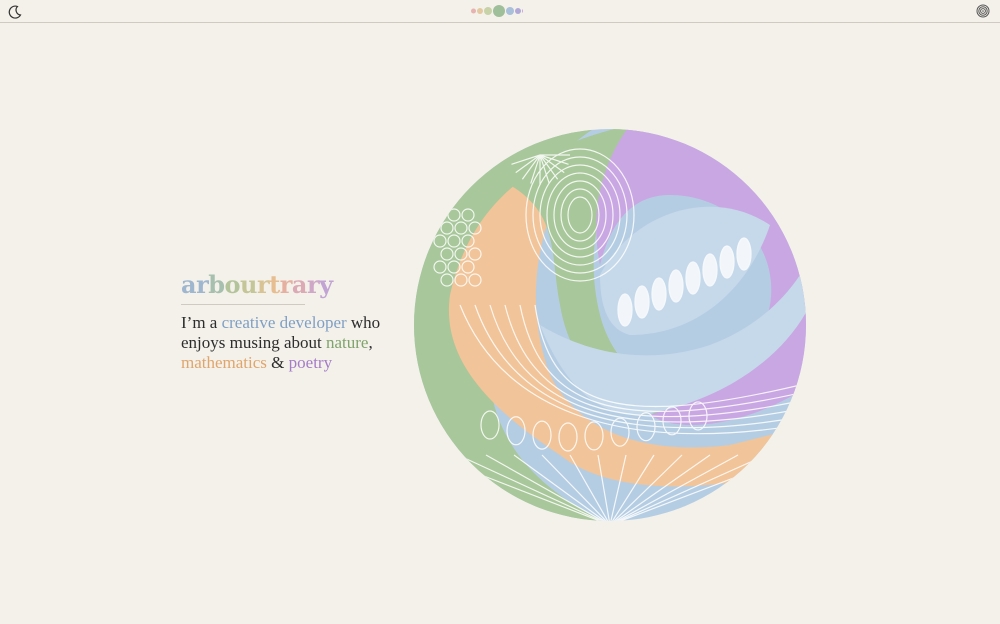 The image size is (1000, 624). What do you see at coordinates (224, 362) in the screenshot?
I see `mathematics-link: mathematics` at bounding box center [224, 362].